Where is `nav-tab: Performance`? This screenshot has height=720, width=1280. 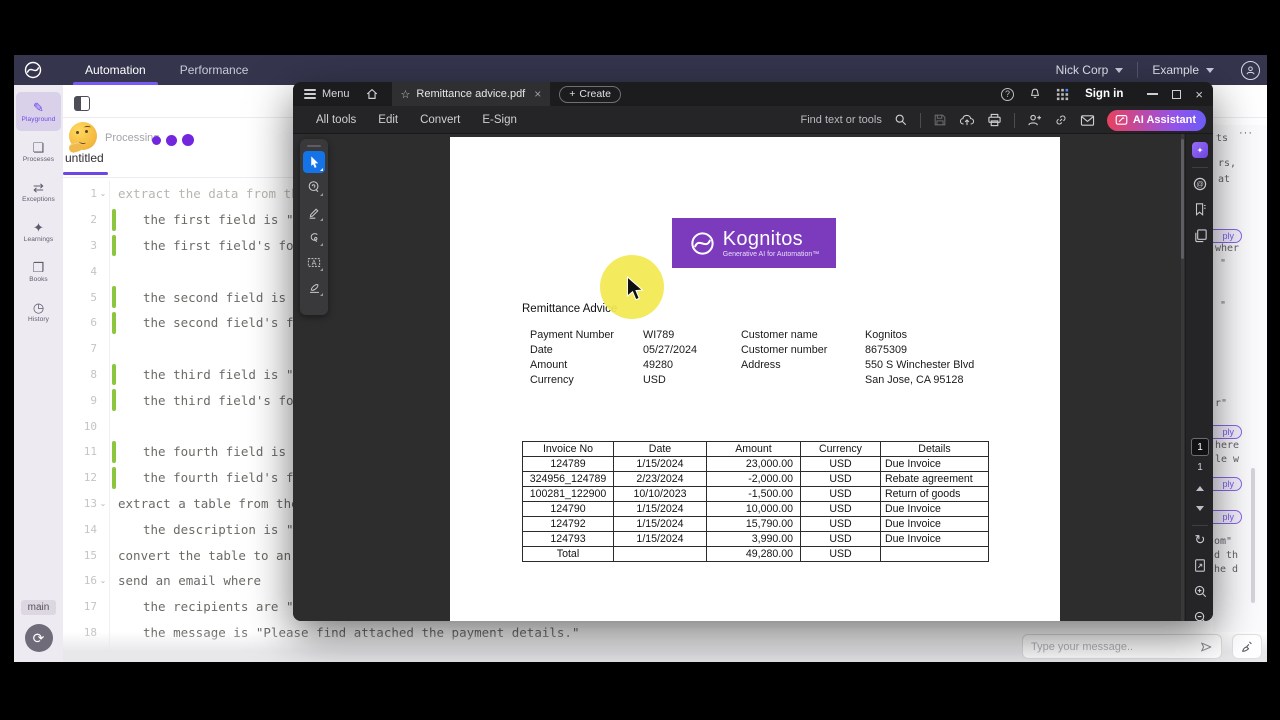
nav-tab: Performance is located at coordinates (214, 70).